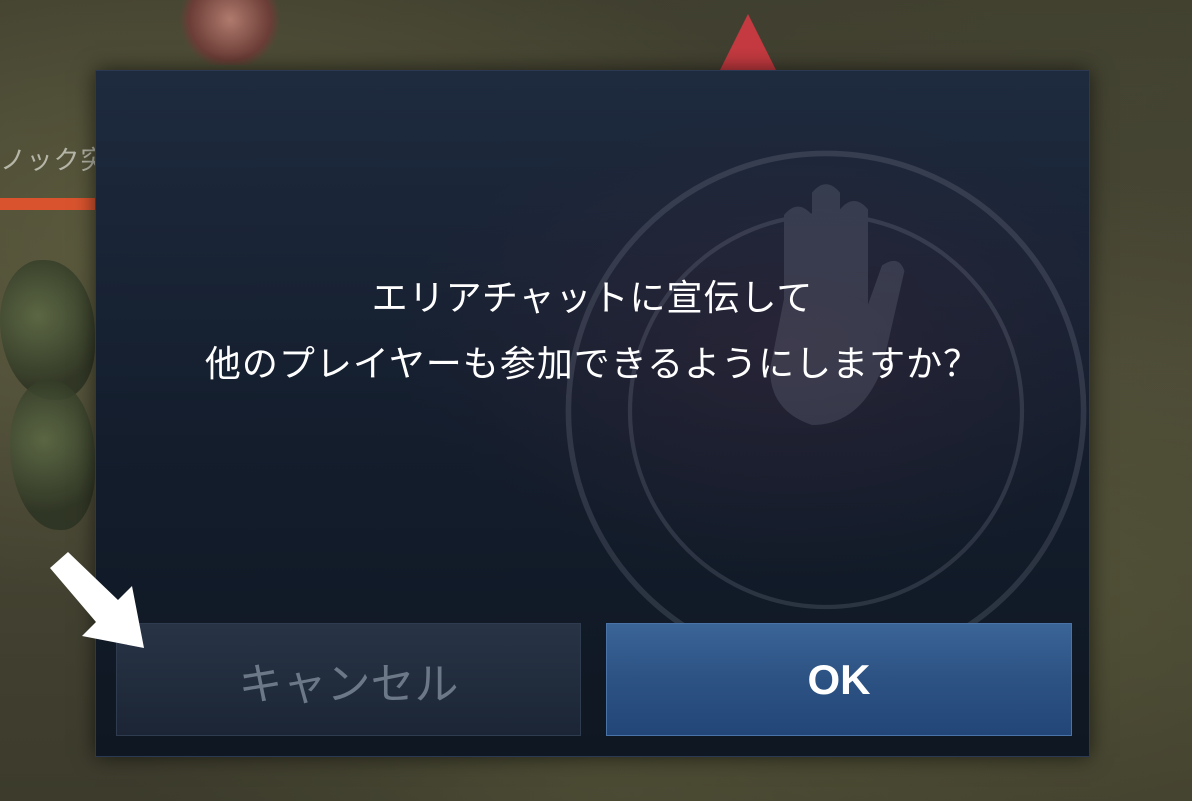  What do you see at coordinates (230, 32) in the screenshot?
I see `character-figure` at bounding box center [230, 32].